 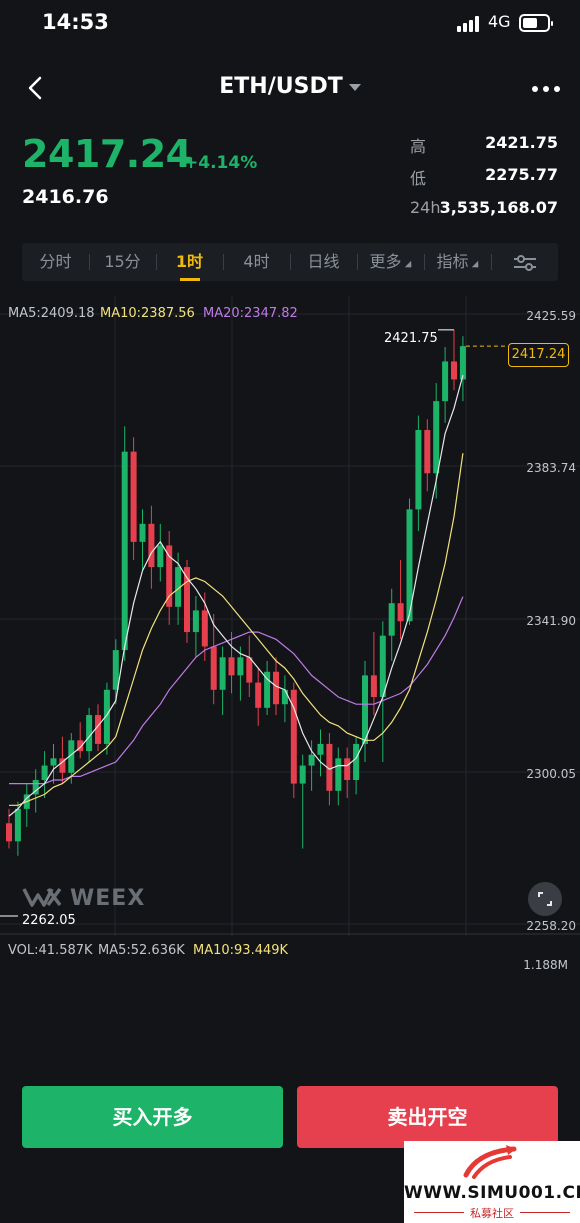 I want to click on vol-legend-text: VOL:41.587K, so click(x=50, y=950).